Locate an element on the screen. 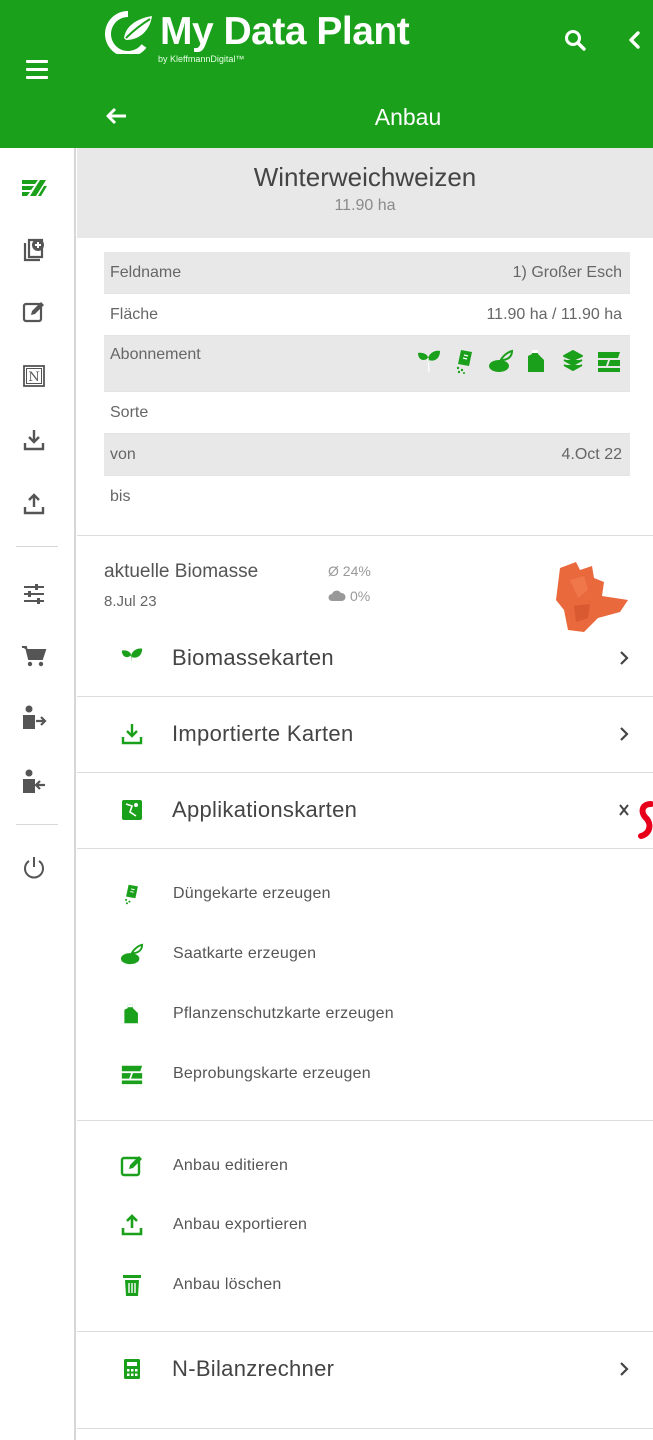  fields-icon is located at coordinates (34, 188).